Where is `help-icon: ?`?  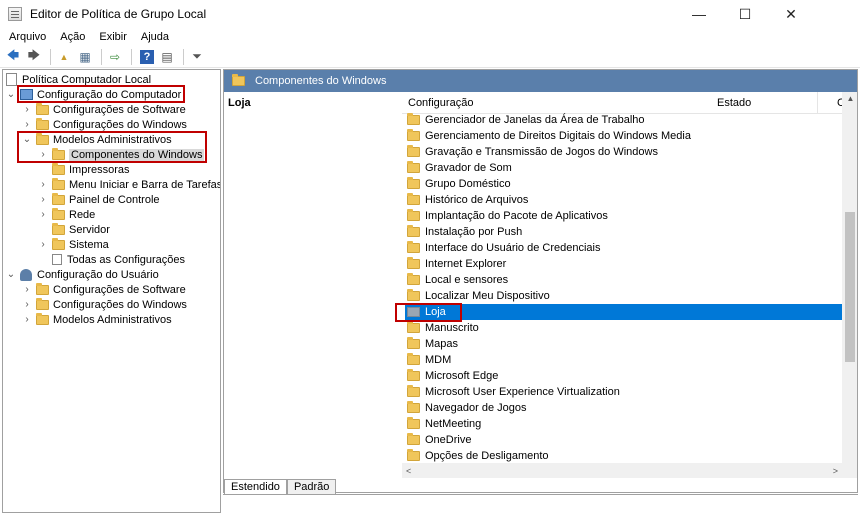 help-icon: ? is located at coordinates (147, 56).